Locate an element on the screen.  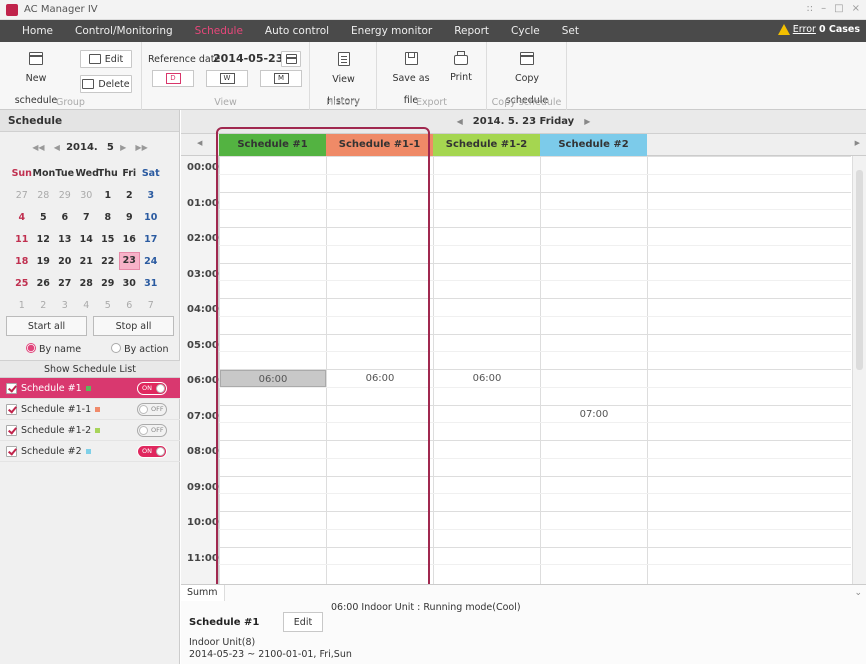
schedule-event: 07:00 is located at coordinates (594, 414).